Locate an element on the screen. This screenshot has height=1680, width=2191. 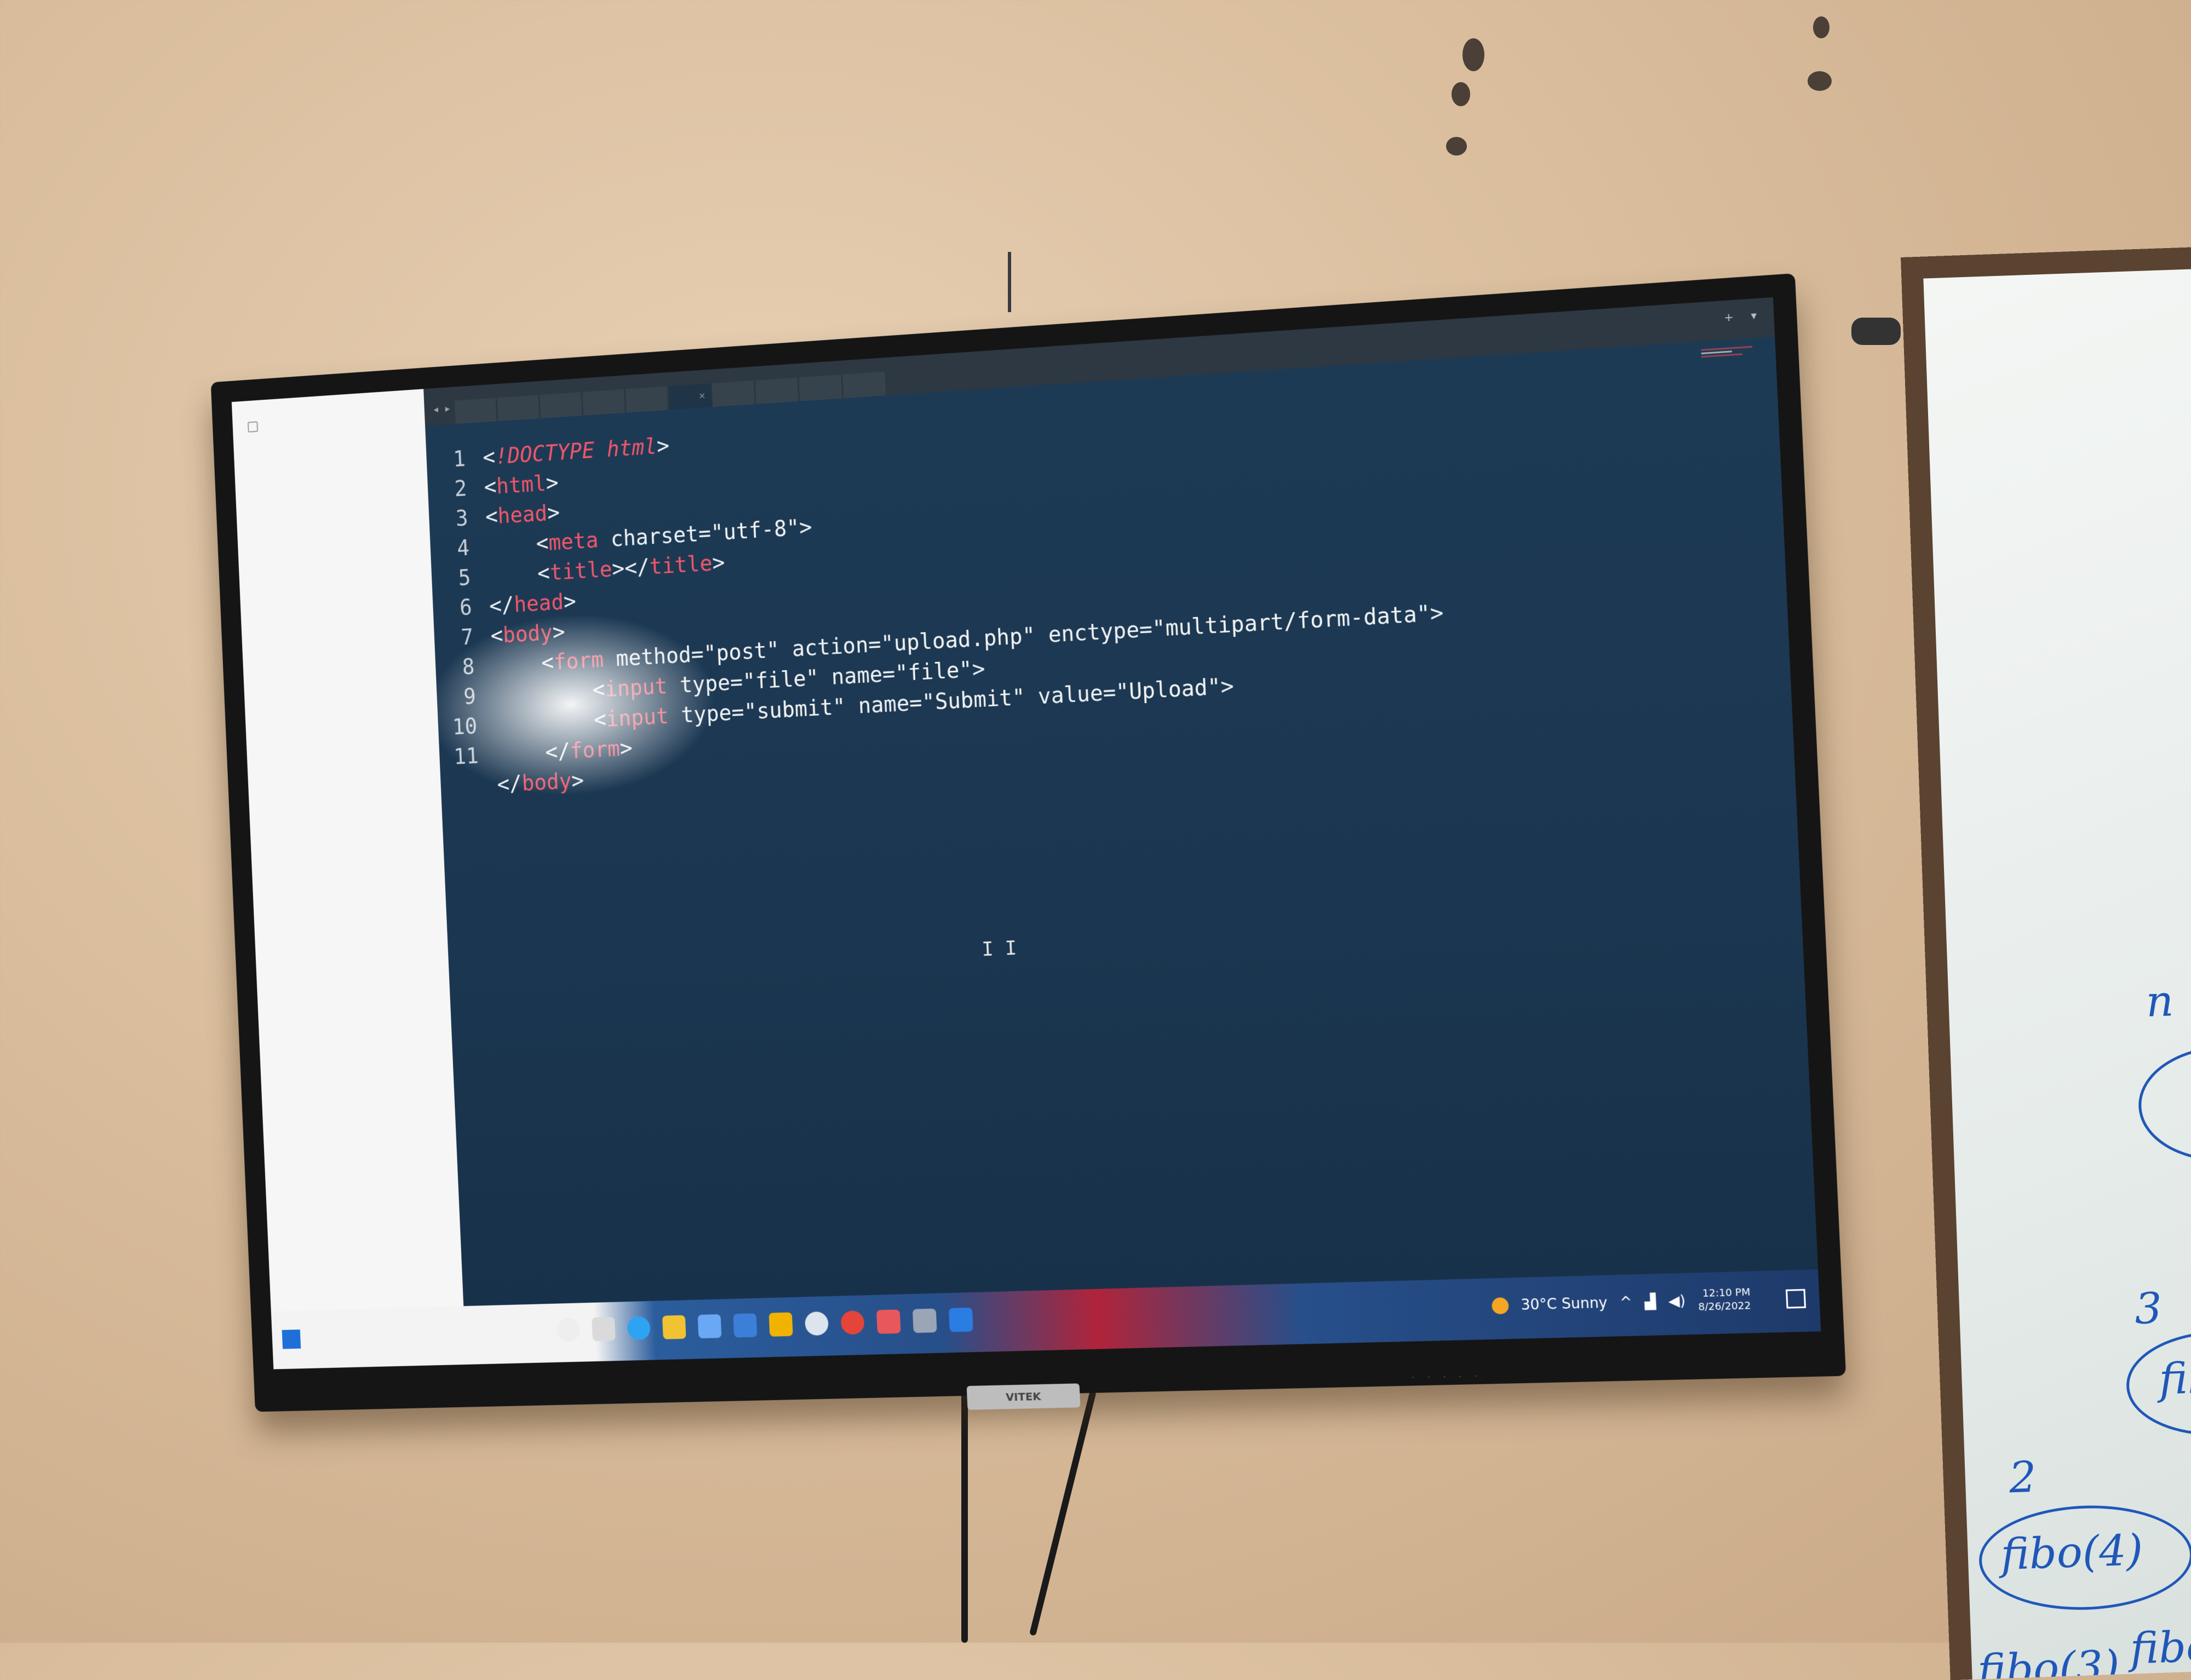
search-icon is located at coordinates (569, 1329).